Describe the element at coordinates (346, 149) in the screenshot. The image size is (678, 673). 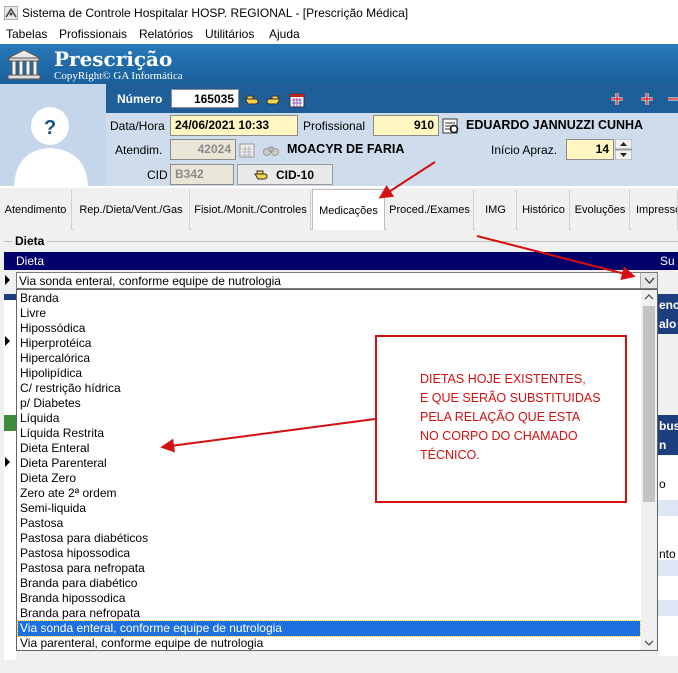
I see `patient-name: MOACYR DE FARIA` at that location.